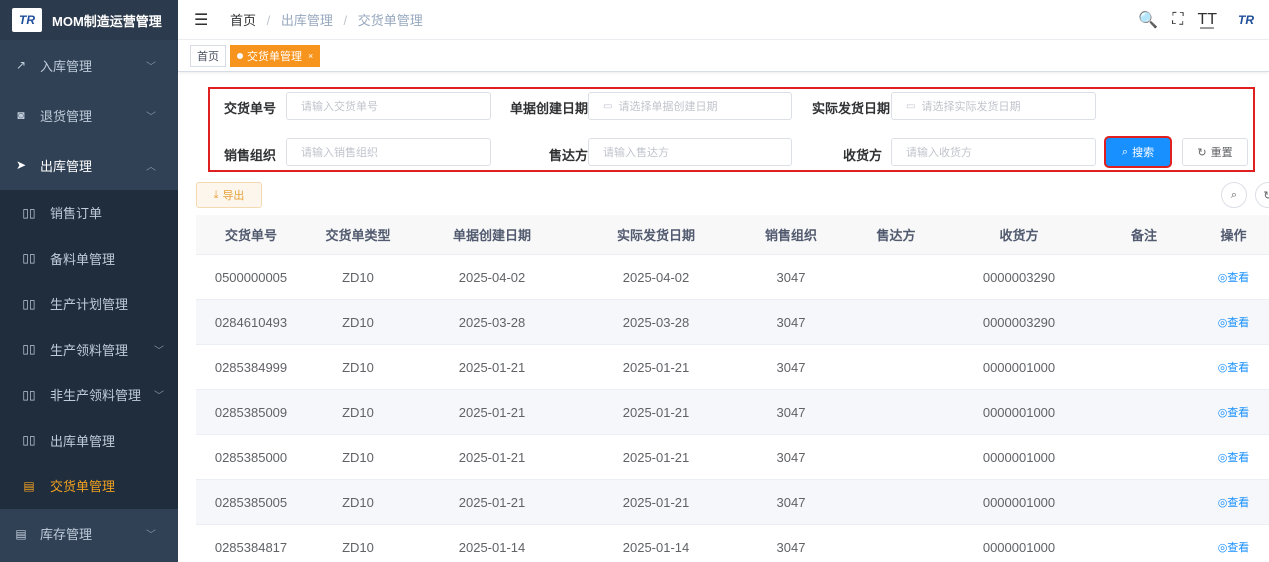  I want to click on sidebar-item-nonproduction-picking: ▯▯ 非生产领料管理 ﹀, so click(89, 395).